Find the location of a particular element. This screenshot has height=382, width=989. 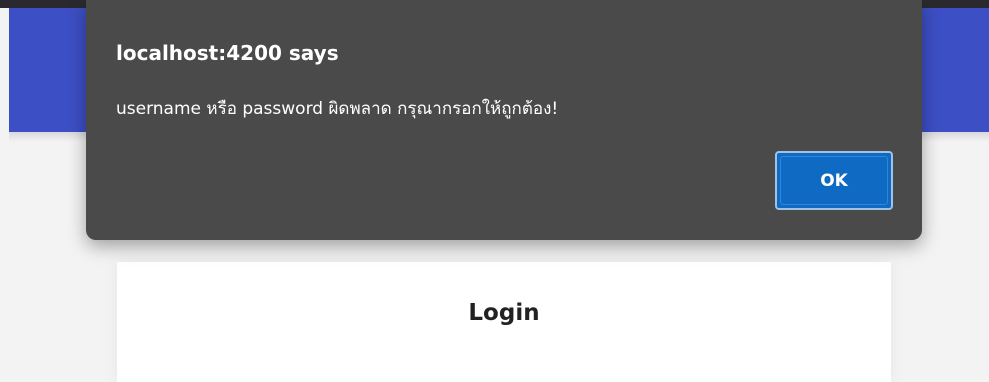

ok-button: OK is located at coordinates (834, 180).